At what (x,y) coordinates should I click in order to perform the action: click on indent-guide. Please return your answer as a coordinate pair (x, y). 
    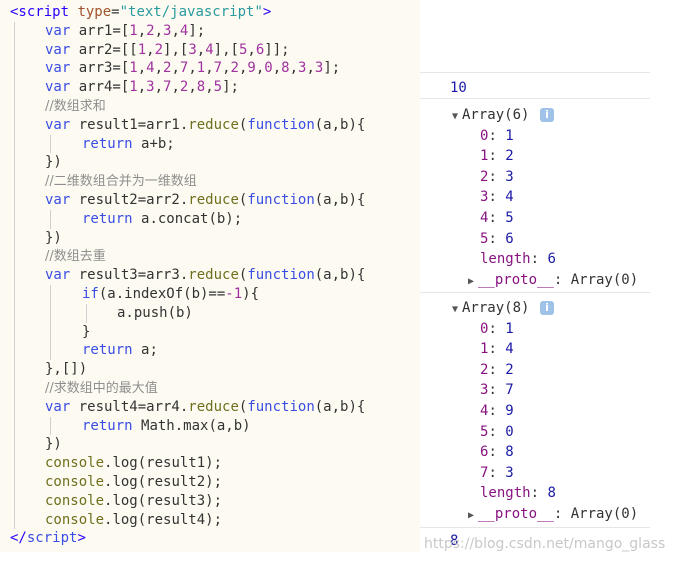
    Looking at the image, I should click on (50, 426).